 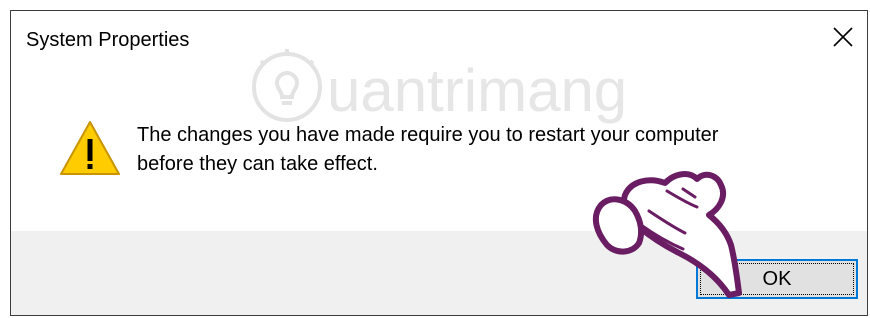 What do you see at coordinates (90, 148) in the screenshot?
I see `warning-icon` at bounding box center [90, 148].